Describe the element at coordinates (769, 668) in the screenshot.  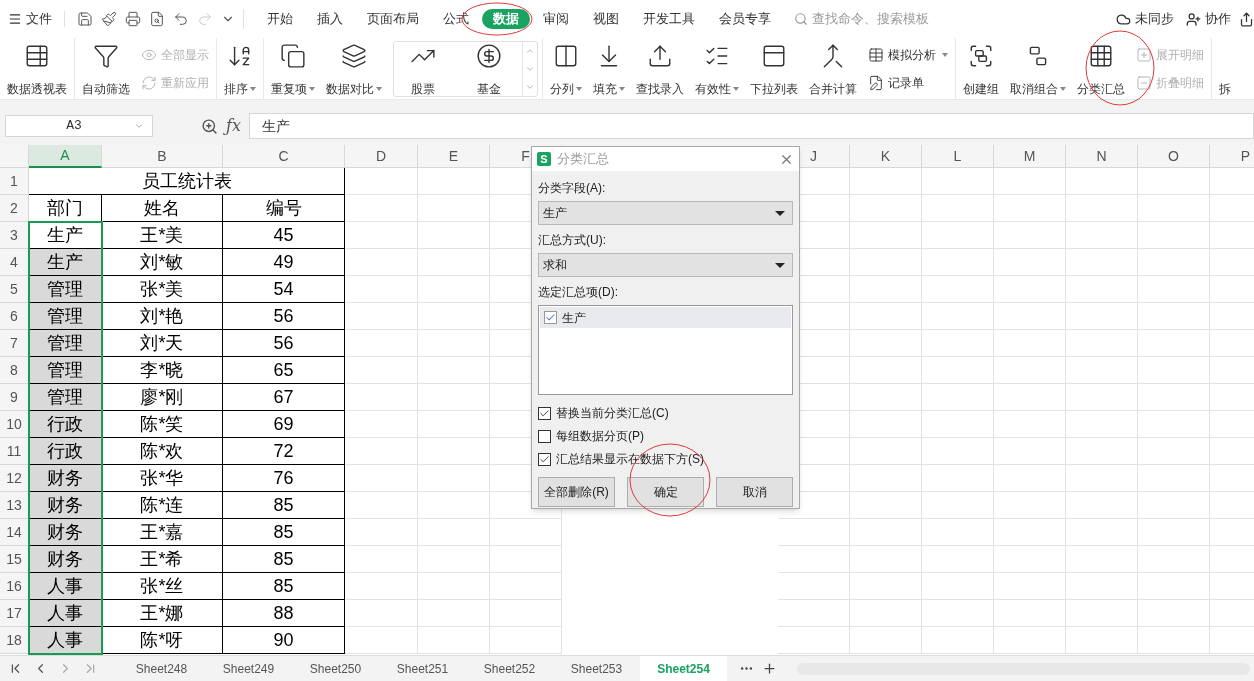
I see `add-sheet-icon` at that location.